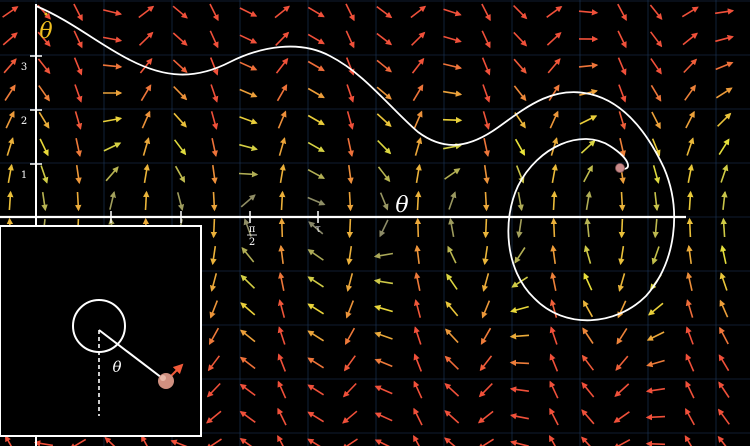 The image size is (750, 446). I want to click on y-tick-label-3: 3, so click(24, 67).